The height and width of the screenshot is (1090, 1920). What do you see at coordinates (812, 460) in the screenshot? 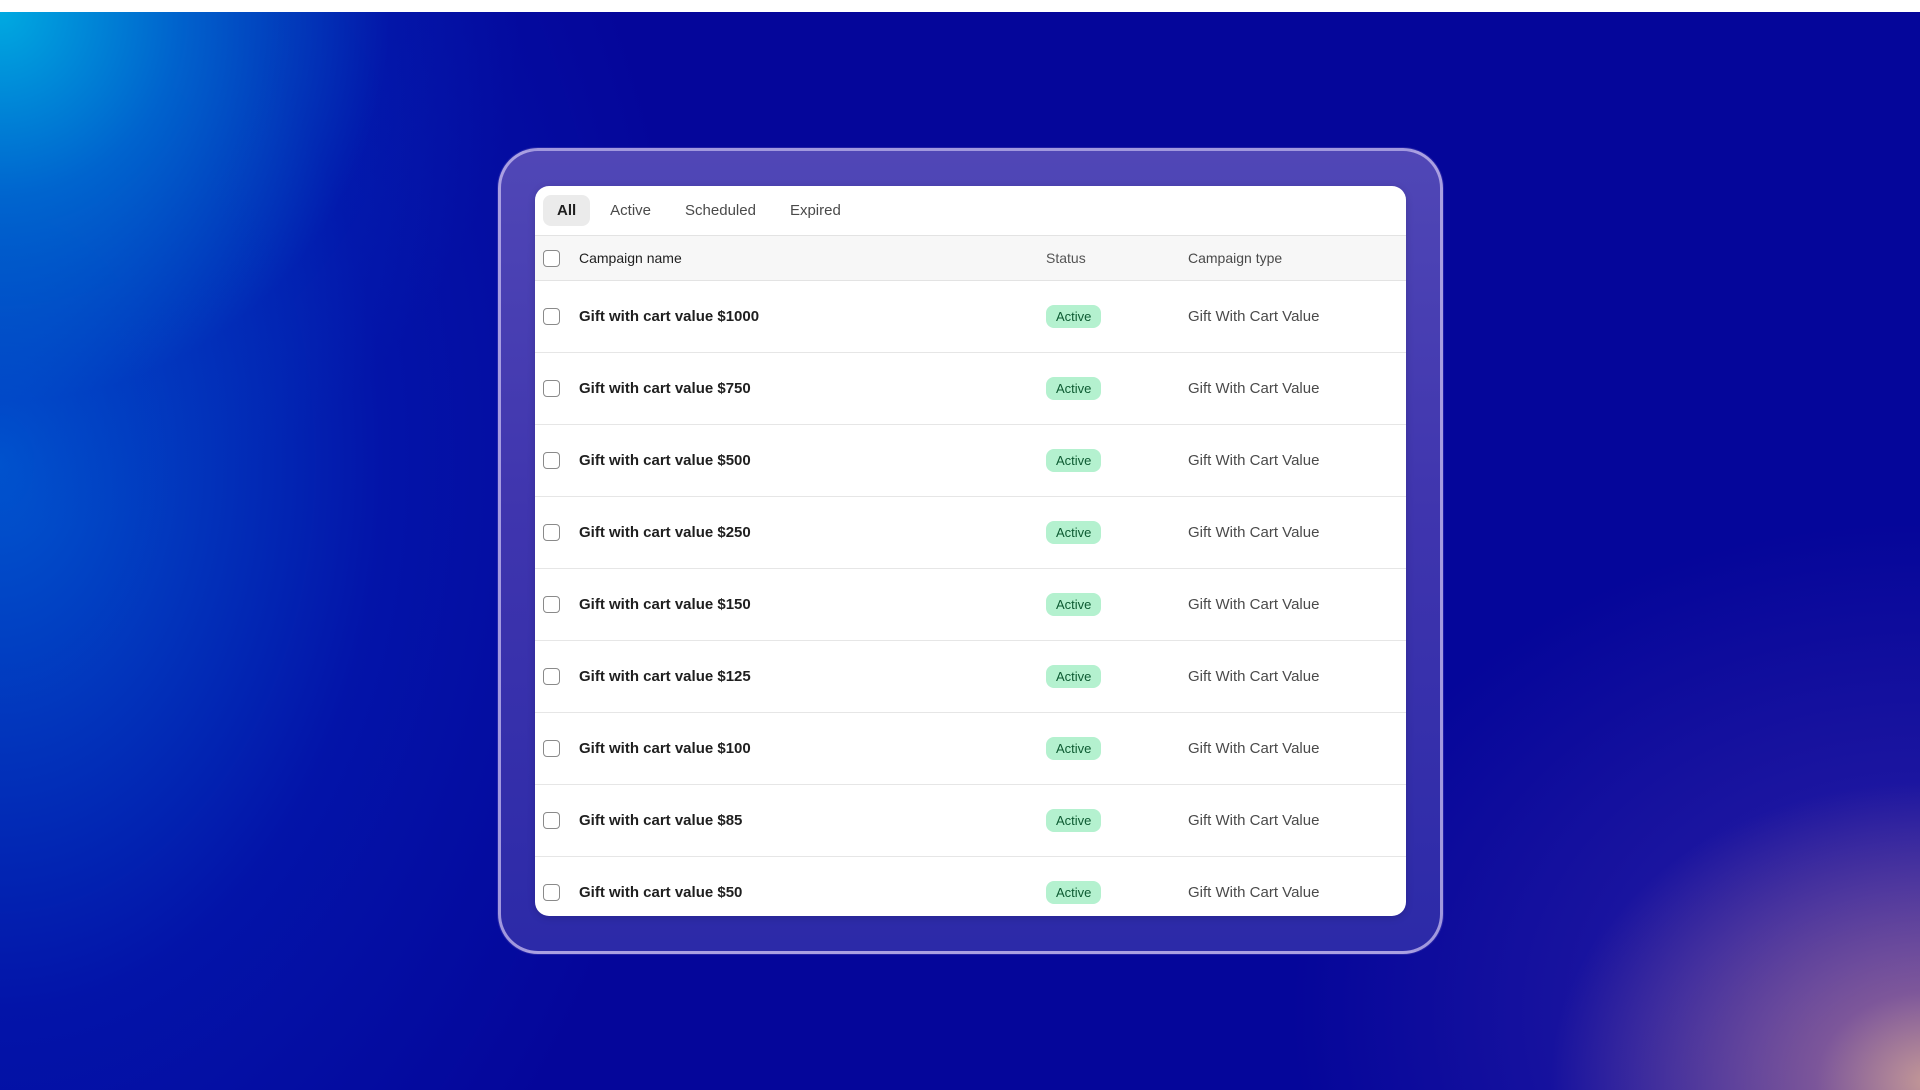
I see `campaign-name: Gift with cart value $500` at bounding box center [812, 460].